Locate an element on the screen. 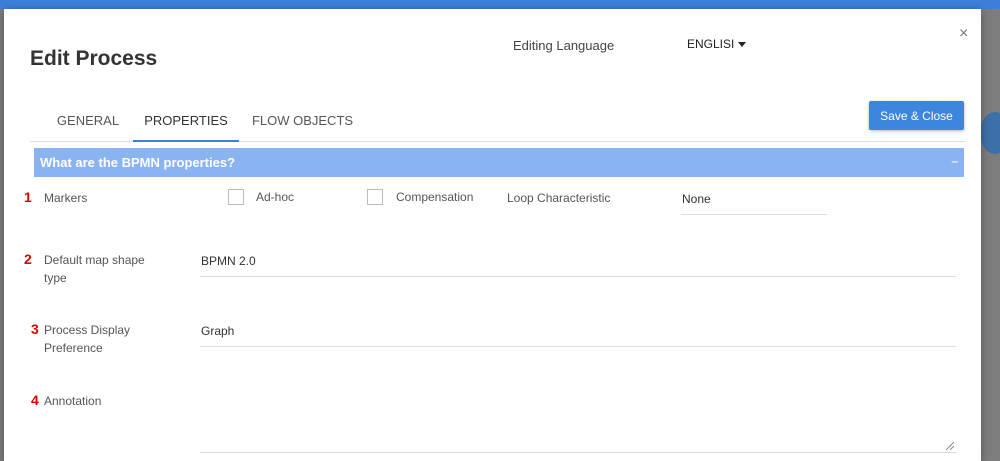 This screenshot has height=461, width=1000. markers-label: Markers is located at coordinates (66, 198).